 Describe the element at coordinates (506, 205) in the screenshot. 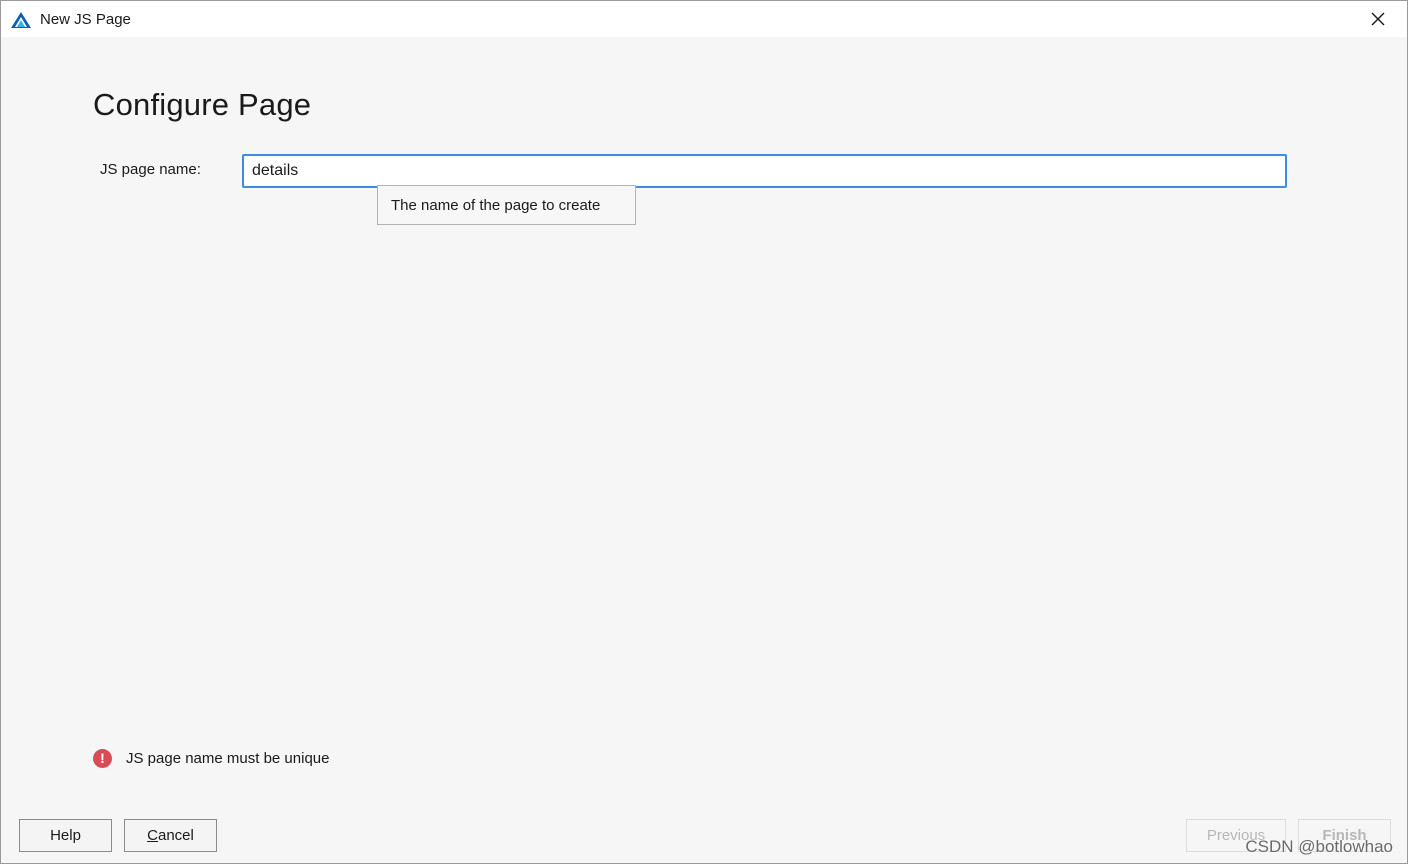

I see `input-tooltip: The name of the page to create` at that location.